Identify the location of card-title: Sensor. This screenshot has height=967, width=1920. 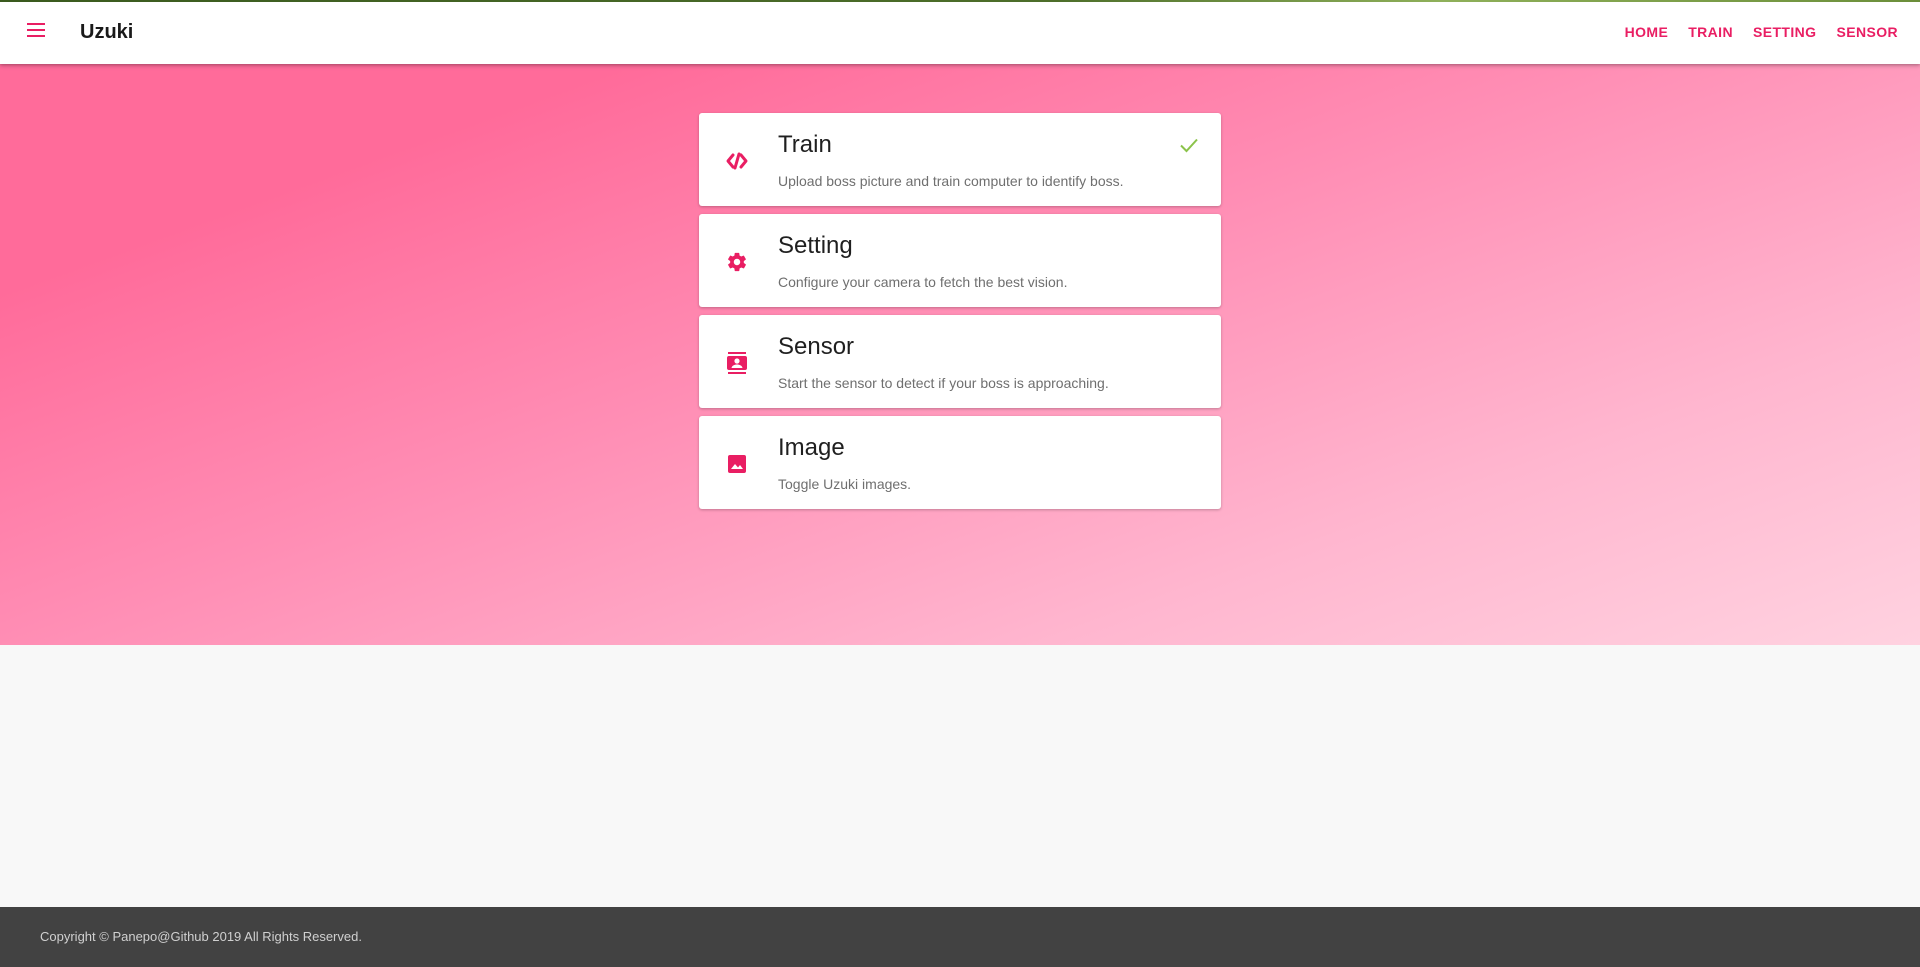
(816, 346).